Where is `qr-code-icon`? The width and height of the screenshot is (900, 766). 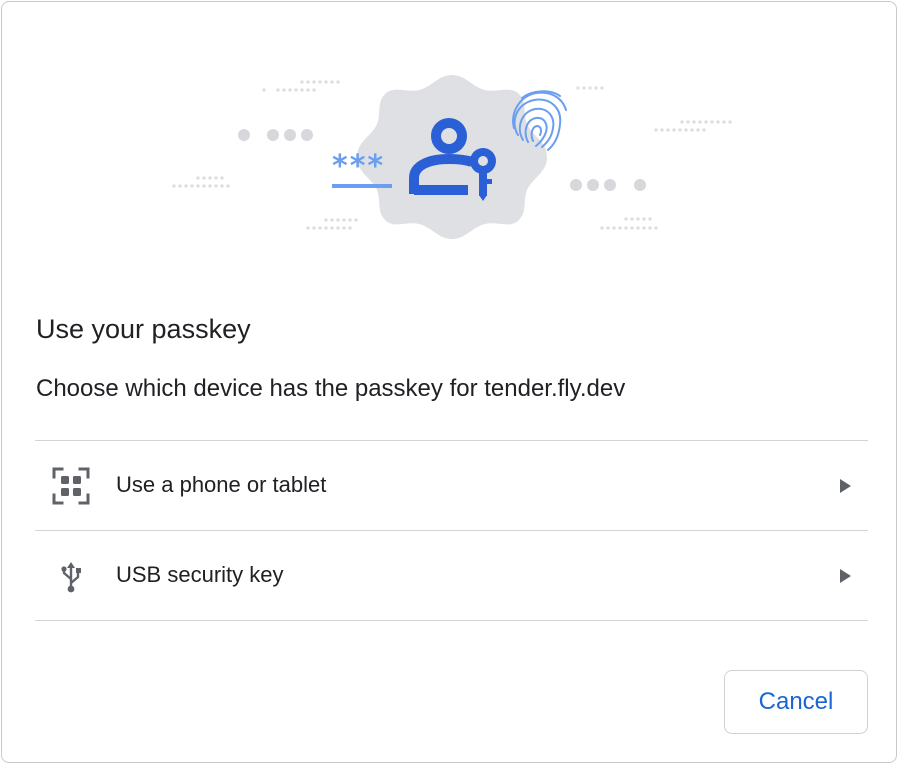
qr-code-icon is located at coordinates (71, 486).